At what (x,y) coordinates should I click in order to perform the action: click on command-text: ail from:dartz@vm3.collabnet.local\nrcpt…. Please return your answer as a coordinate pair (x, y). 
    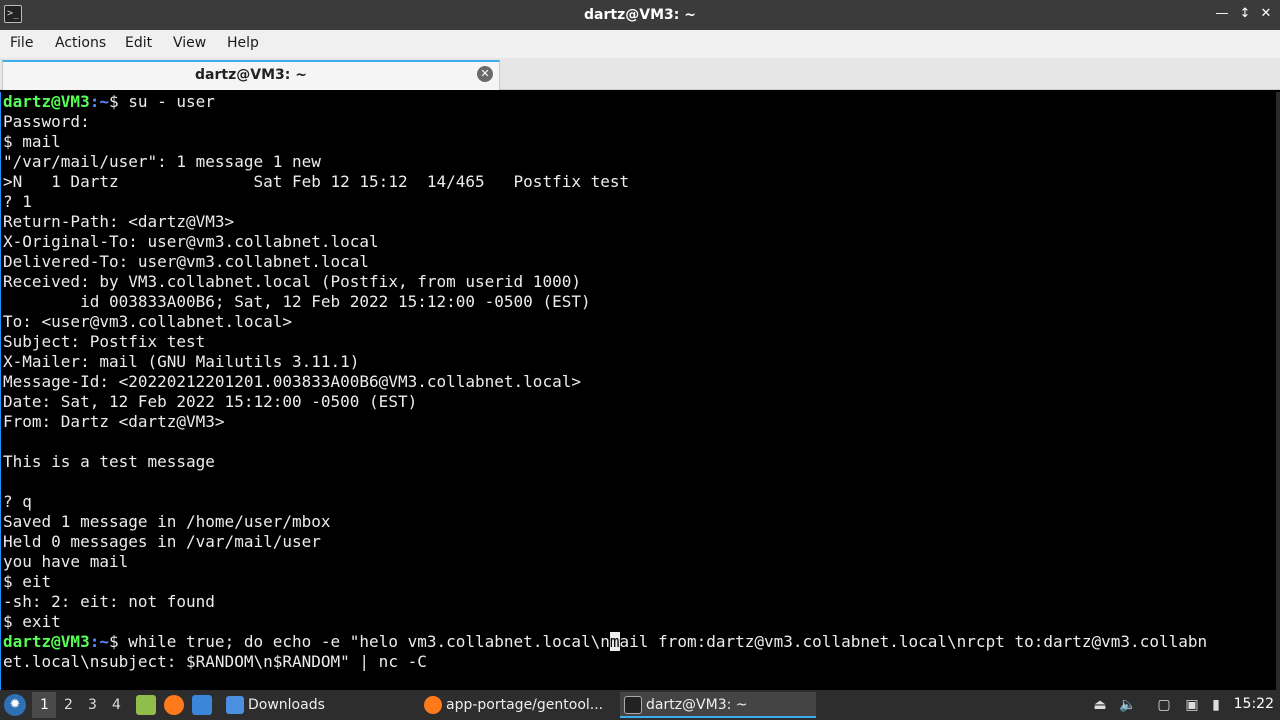
    Looking at the image, I should click on (913, 641).